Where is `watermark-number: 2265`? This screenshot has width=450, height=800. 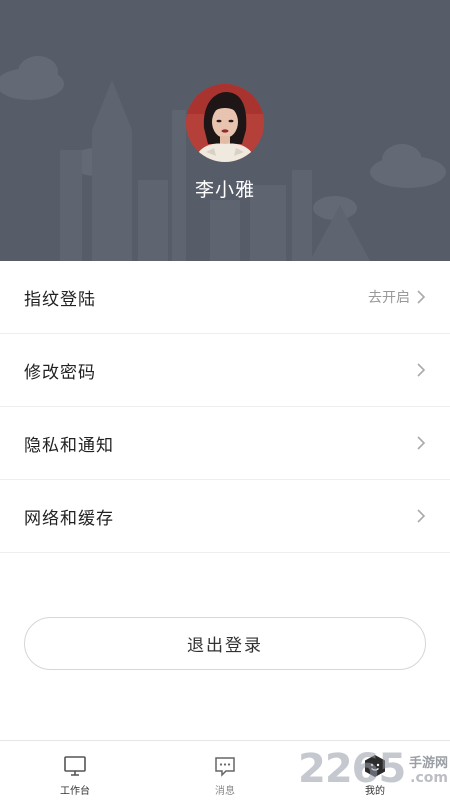
watermark-number: 2265 is located at coordinates (352, 769).